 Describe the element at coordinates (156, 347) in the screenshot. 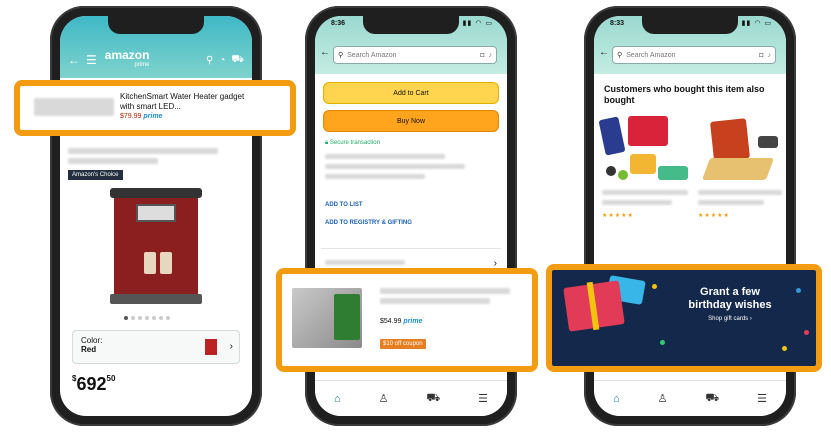

I see `color-selector: Color: Red ›` at that location.